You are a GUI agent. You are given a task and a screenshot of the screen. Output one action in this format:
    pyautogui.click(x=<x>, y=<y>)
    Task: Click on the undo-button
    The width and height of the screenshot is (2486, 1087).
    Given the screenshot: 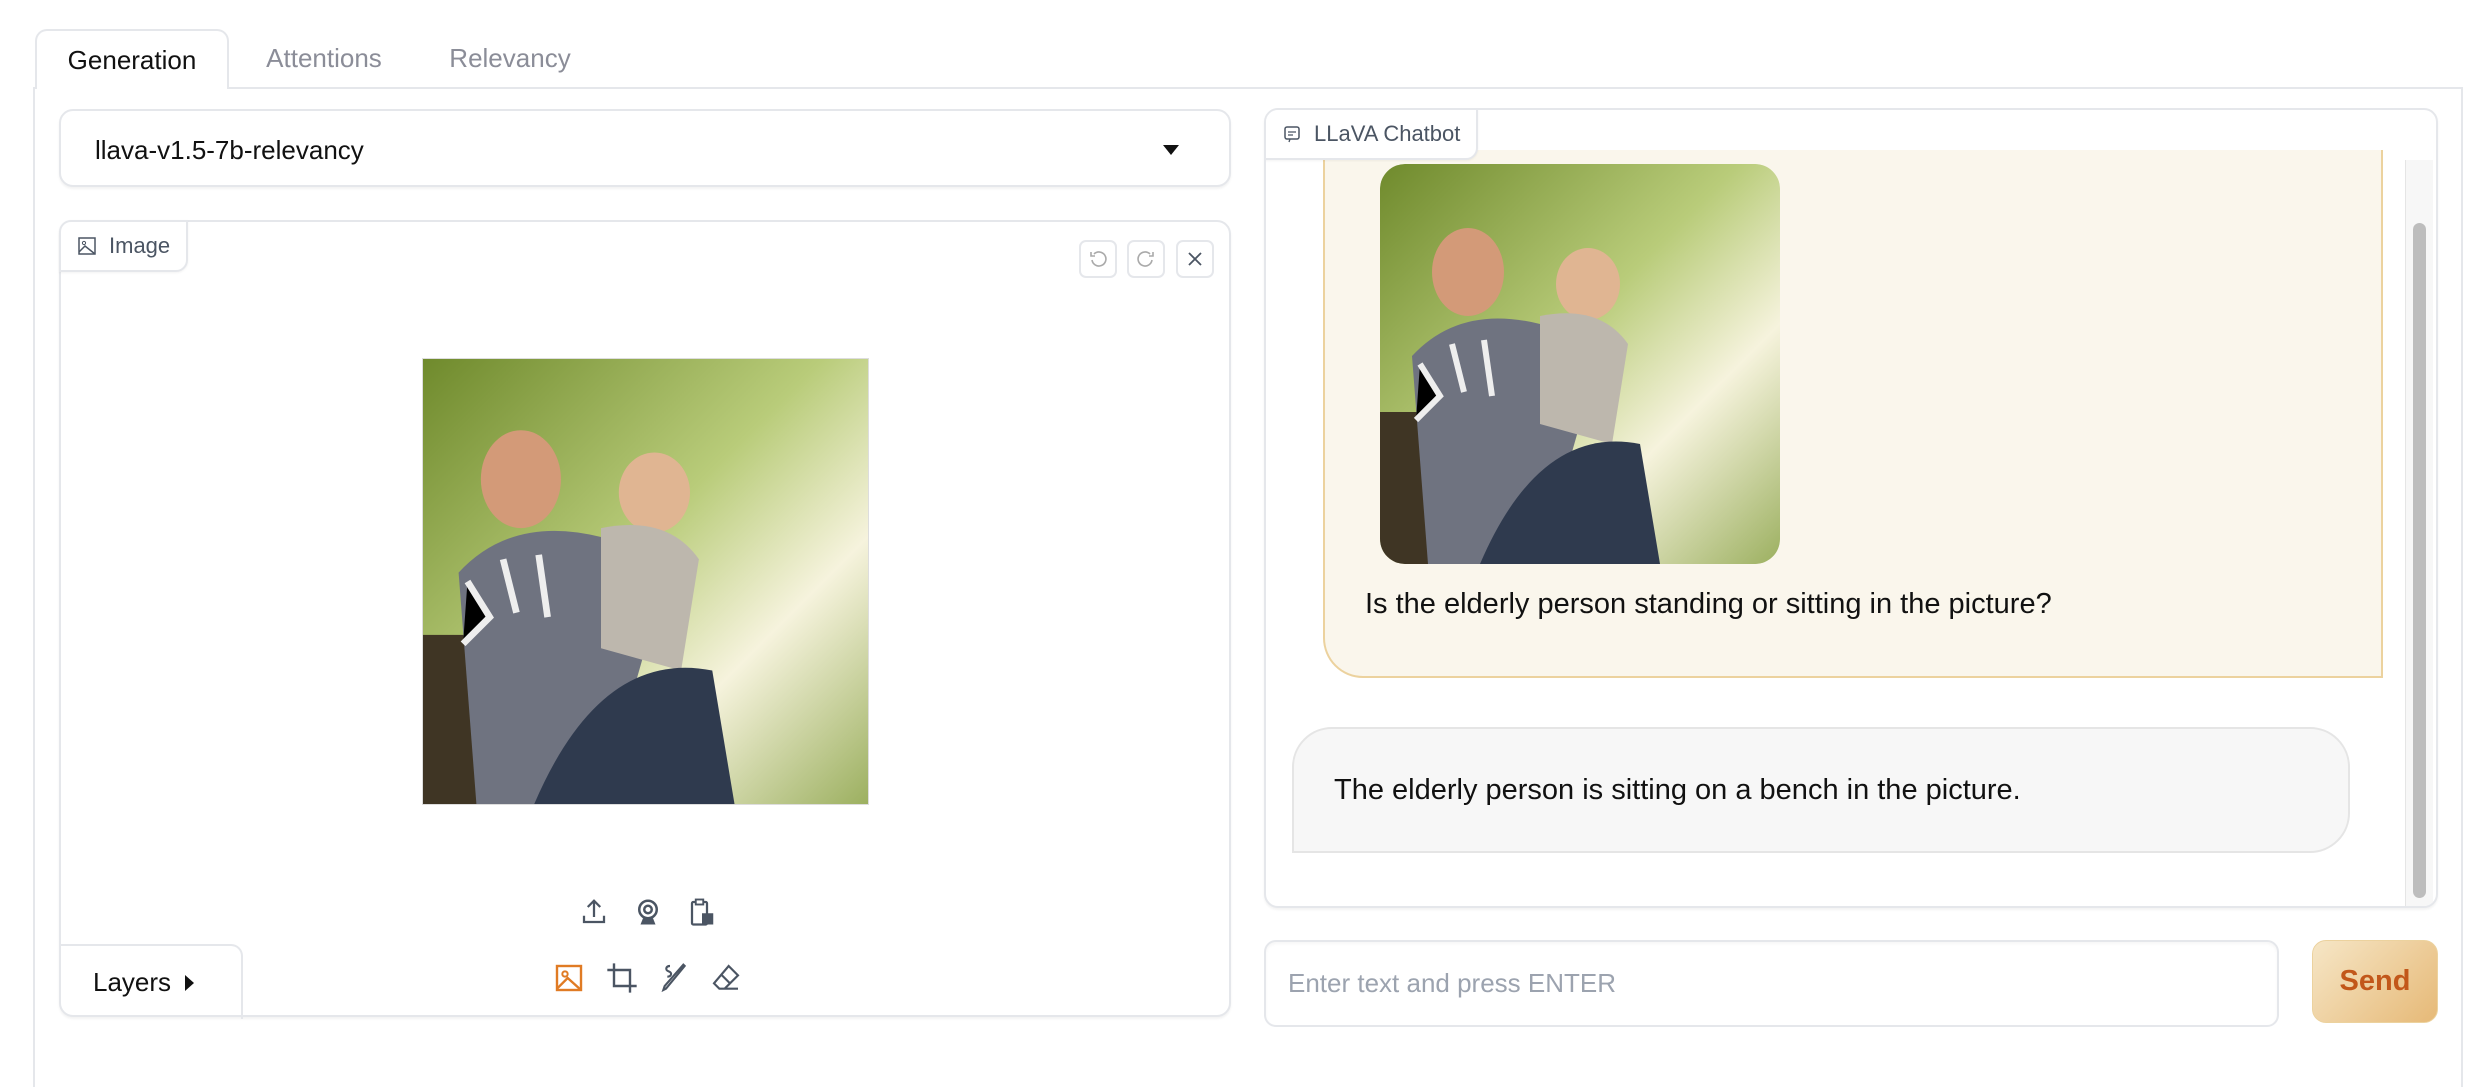 What is the action you would take?
    pyautogui.click(x=1098, y=259)
    